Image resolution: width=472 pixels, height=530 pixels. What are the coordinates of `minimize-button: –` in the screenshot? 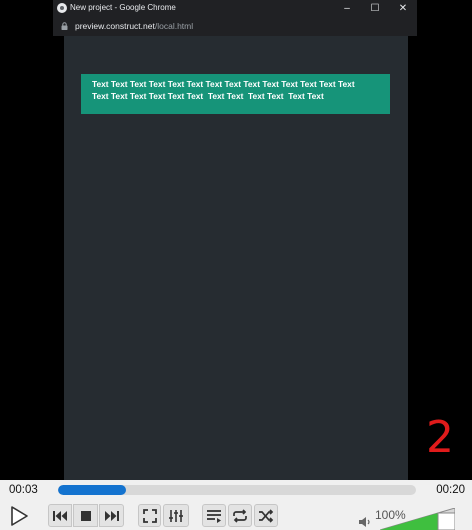 It's located at (347, 8).